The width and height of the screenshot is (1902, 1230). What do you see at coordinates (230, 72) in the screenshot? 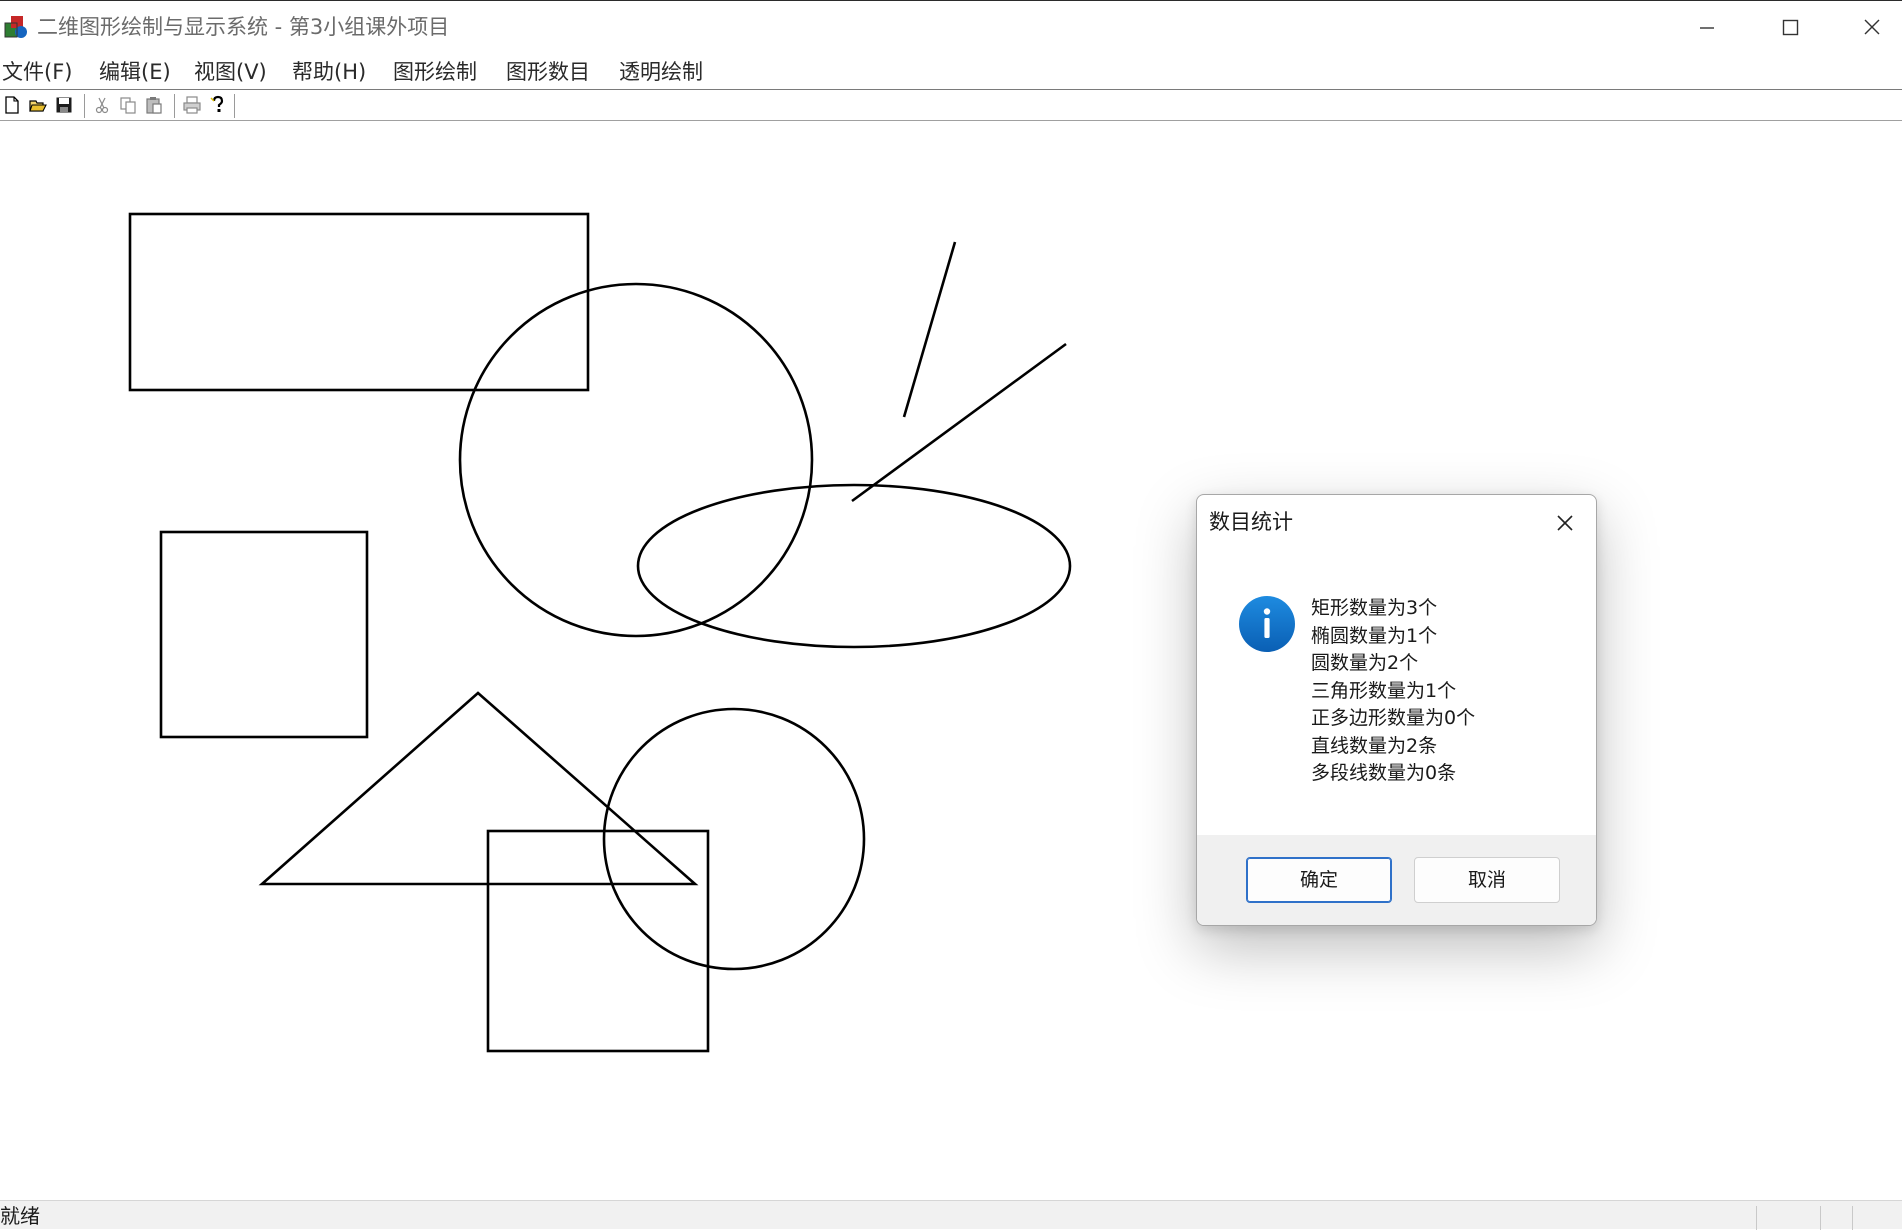
I see `menu-view: 视图(V)` at bounding box center [230, 72].